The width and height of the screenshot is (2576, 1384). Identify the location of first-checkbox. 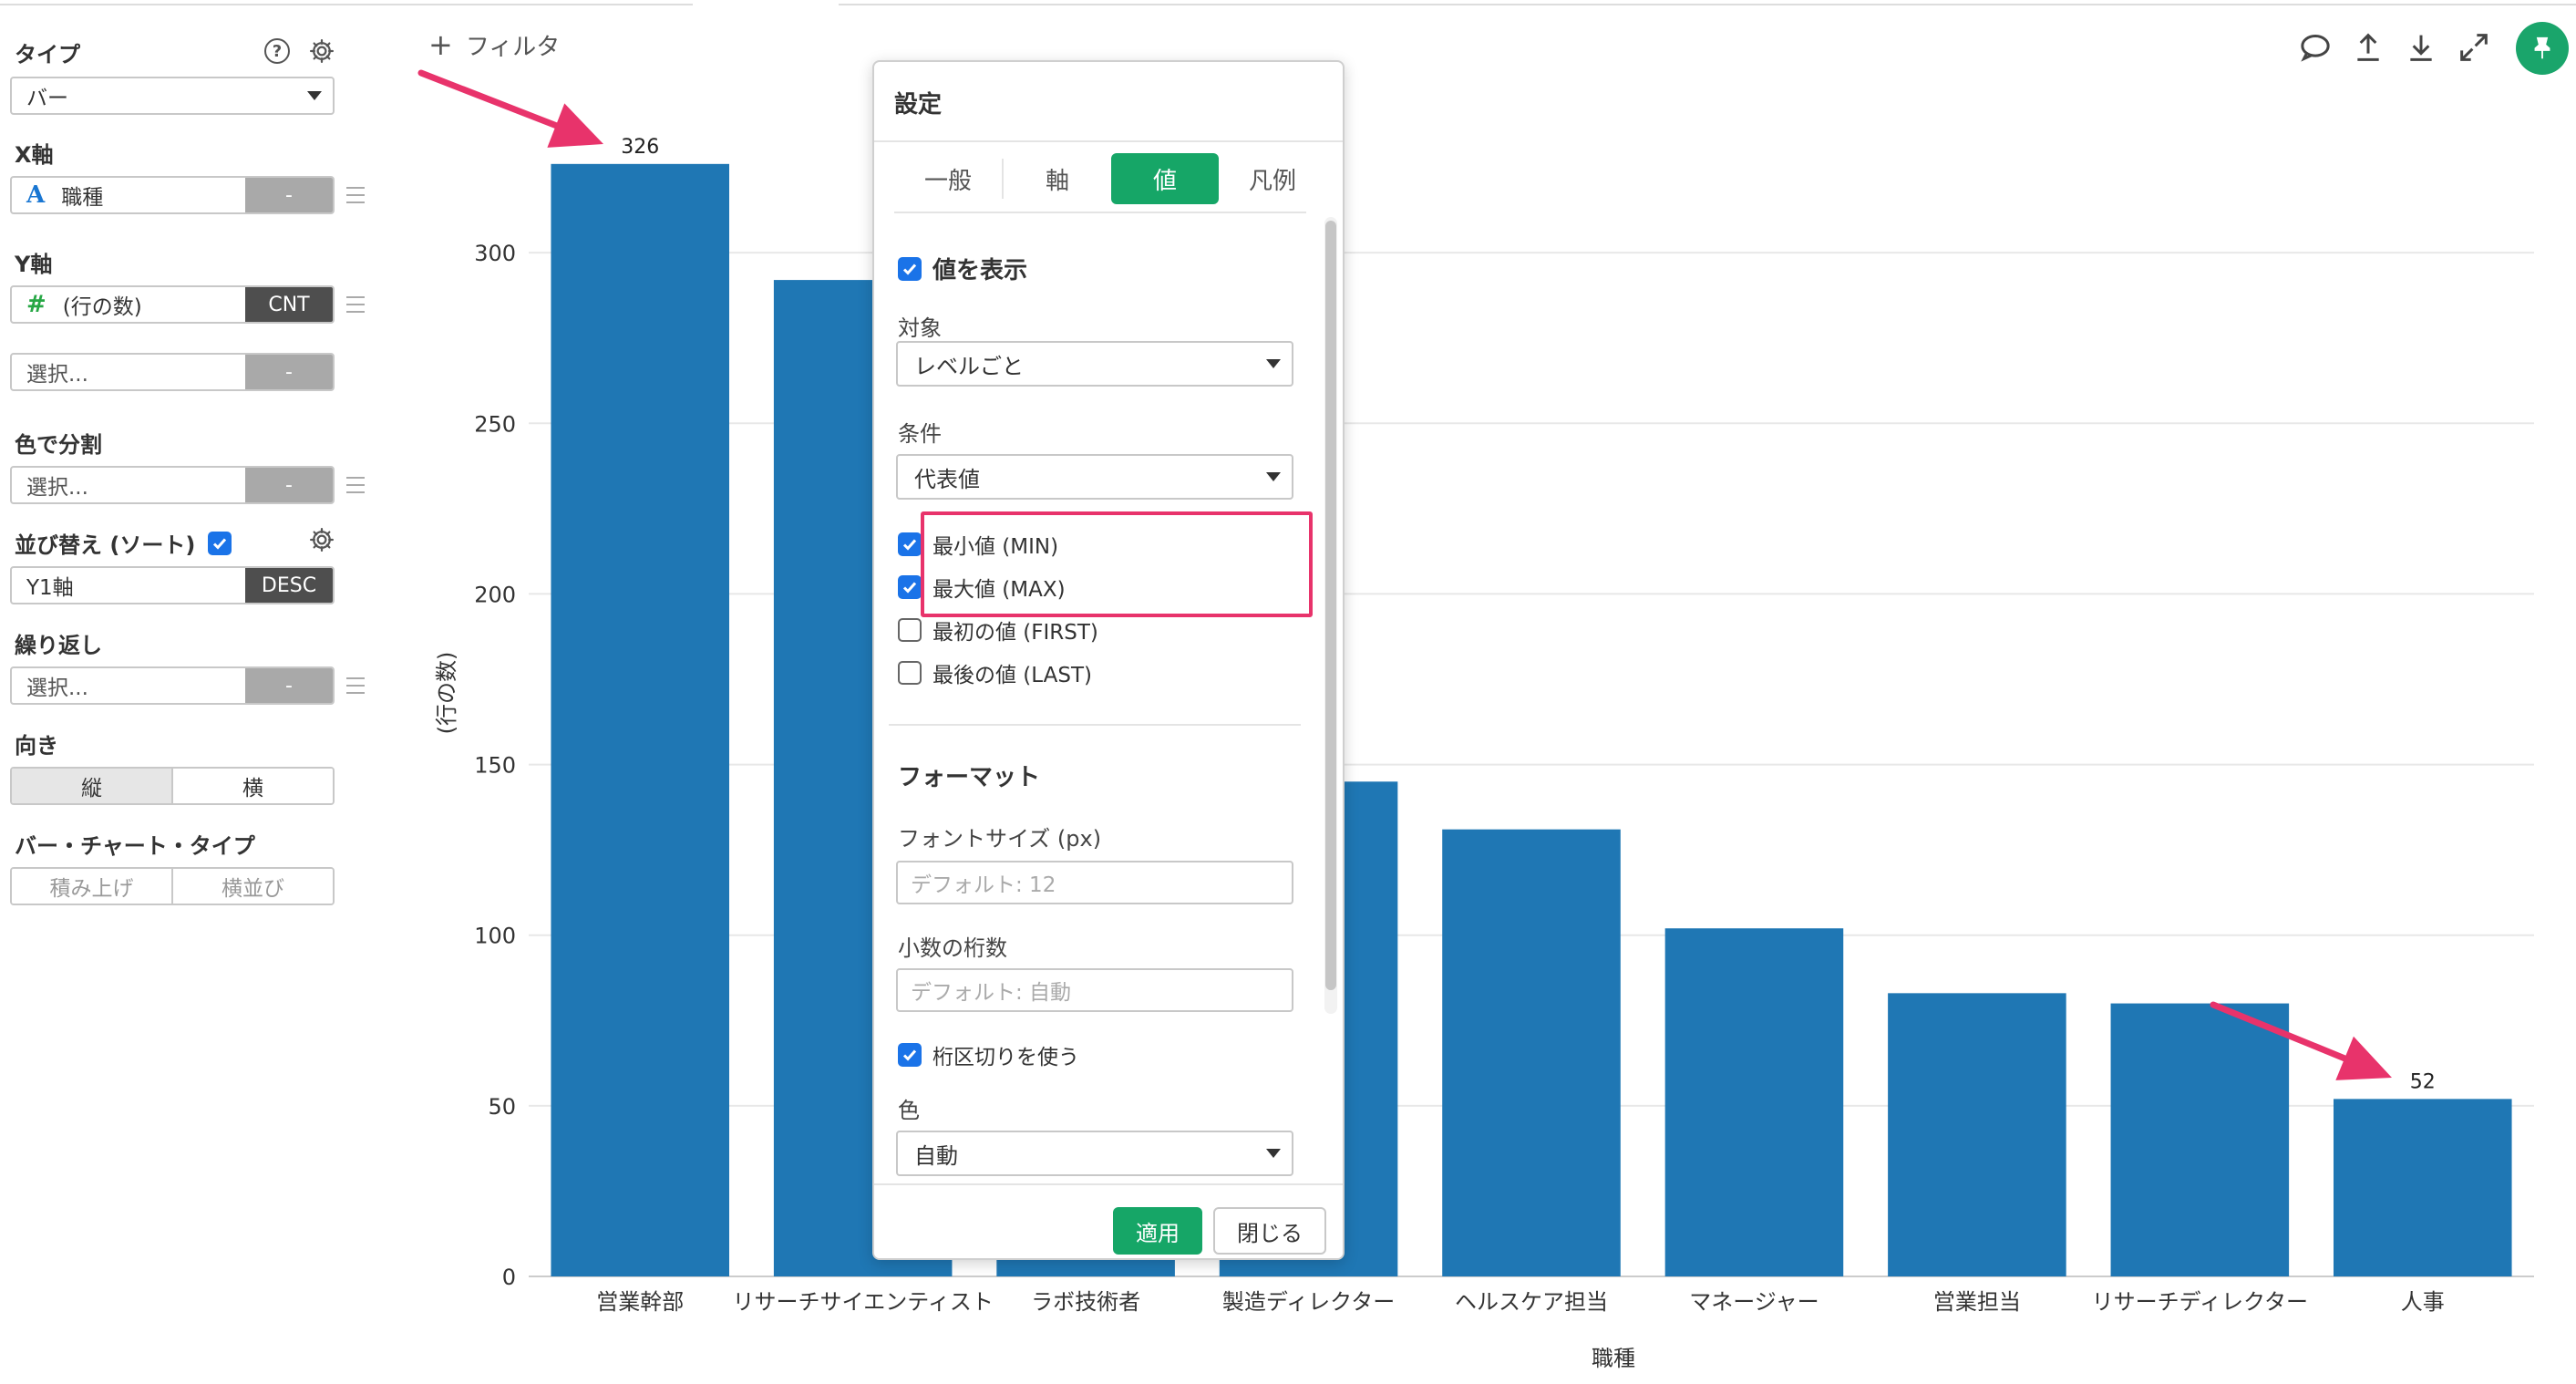
(910, 630).